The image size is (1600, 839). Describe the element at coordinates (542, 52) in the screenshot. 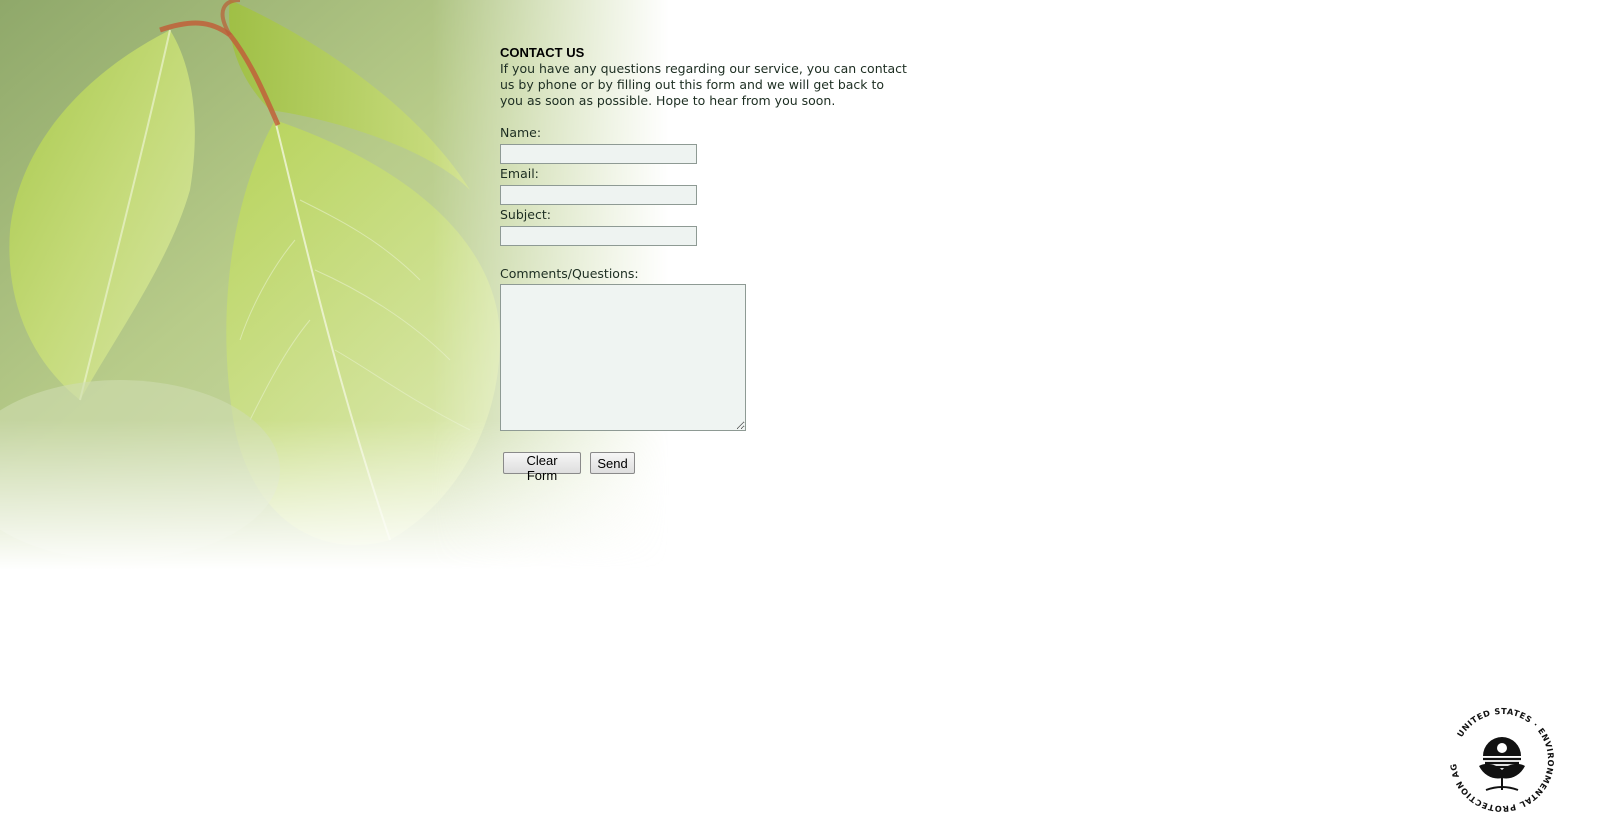

I see `contact-title: CONTACT US` at that location.